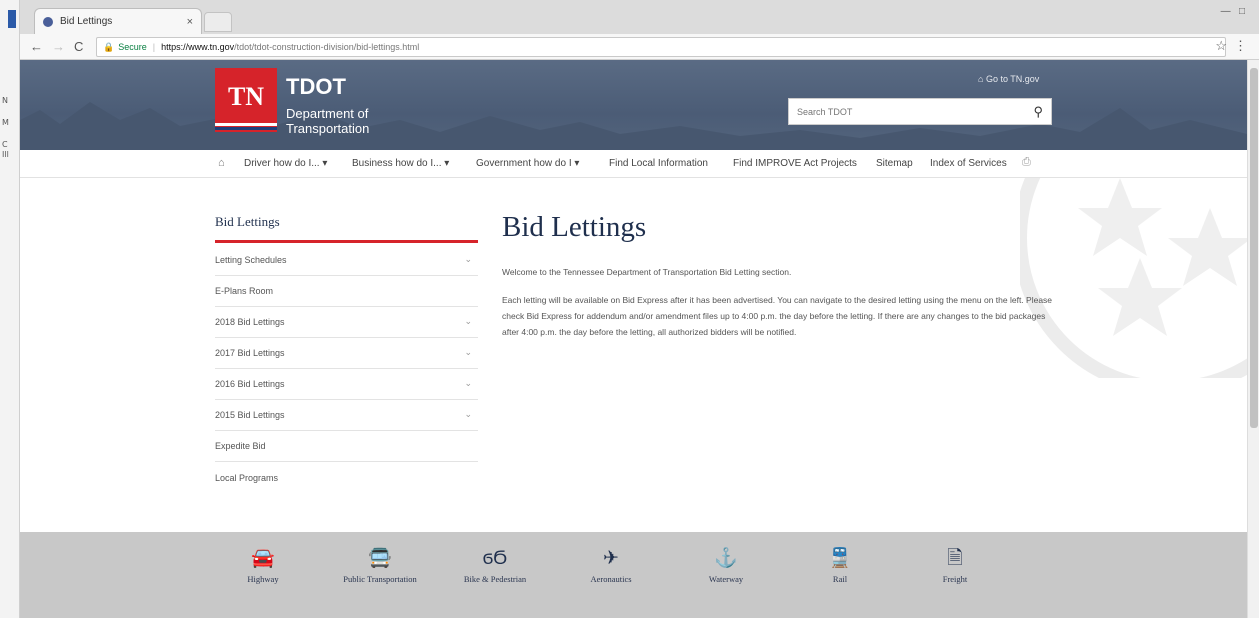 Image resolution: width=1259 pixels, height=618 pixels. Describe the element at coordinates (132, 47) in the screenshot. I see `secure-label: Secure` at that location.